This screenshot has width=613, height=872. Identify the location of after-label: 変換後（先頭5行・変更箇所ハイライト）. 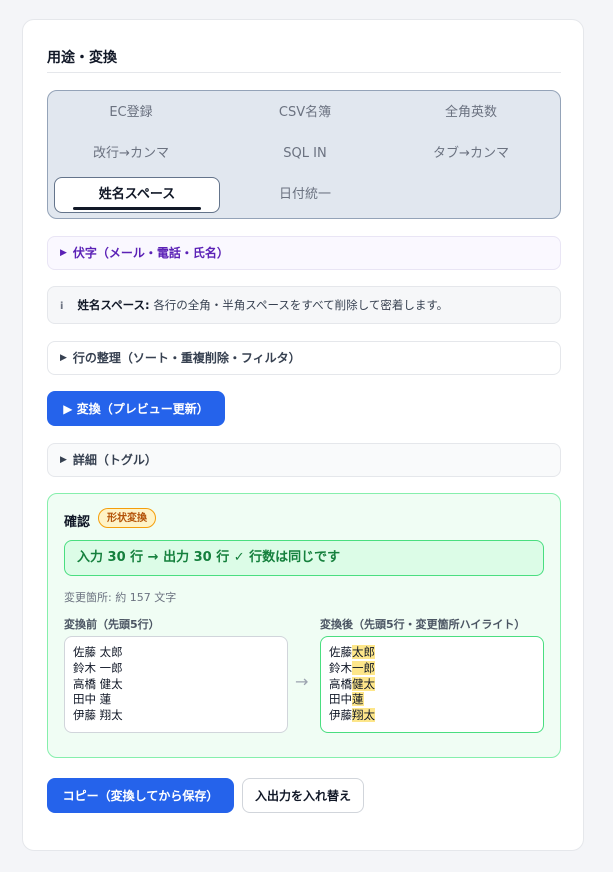
(423, 624).